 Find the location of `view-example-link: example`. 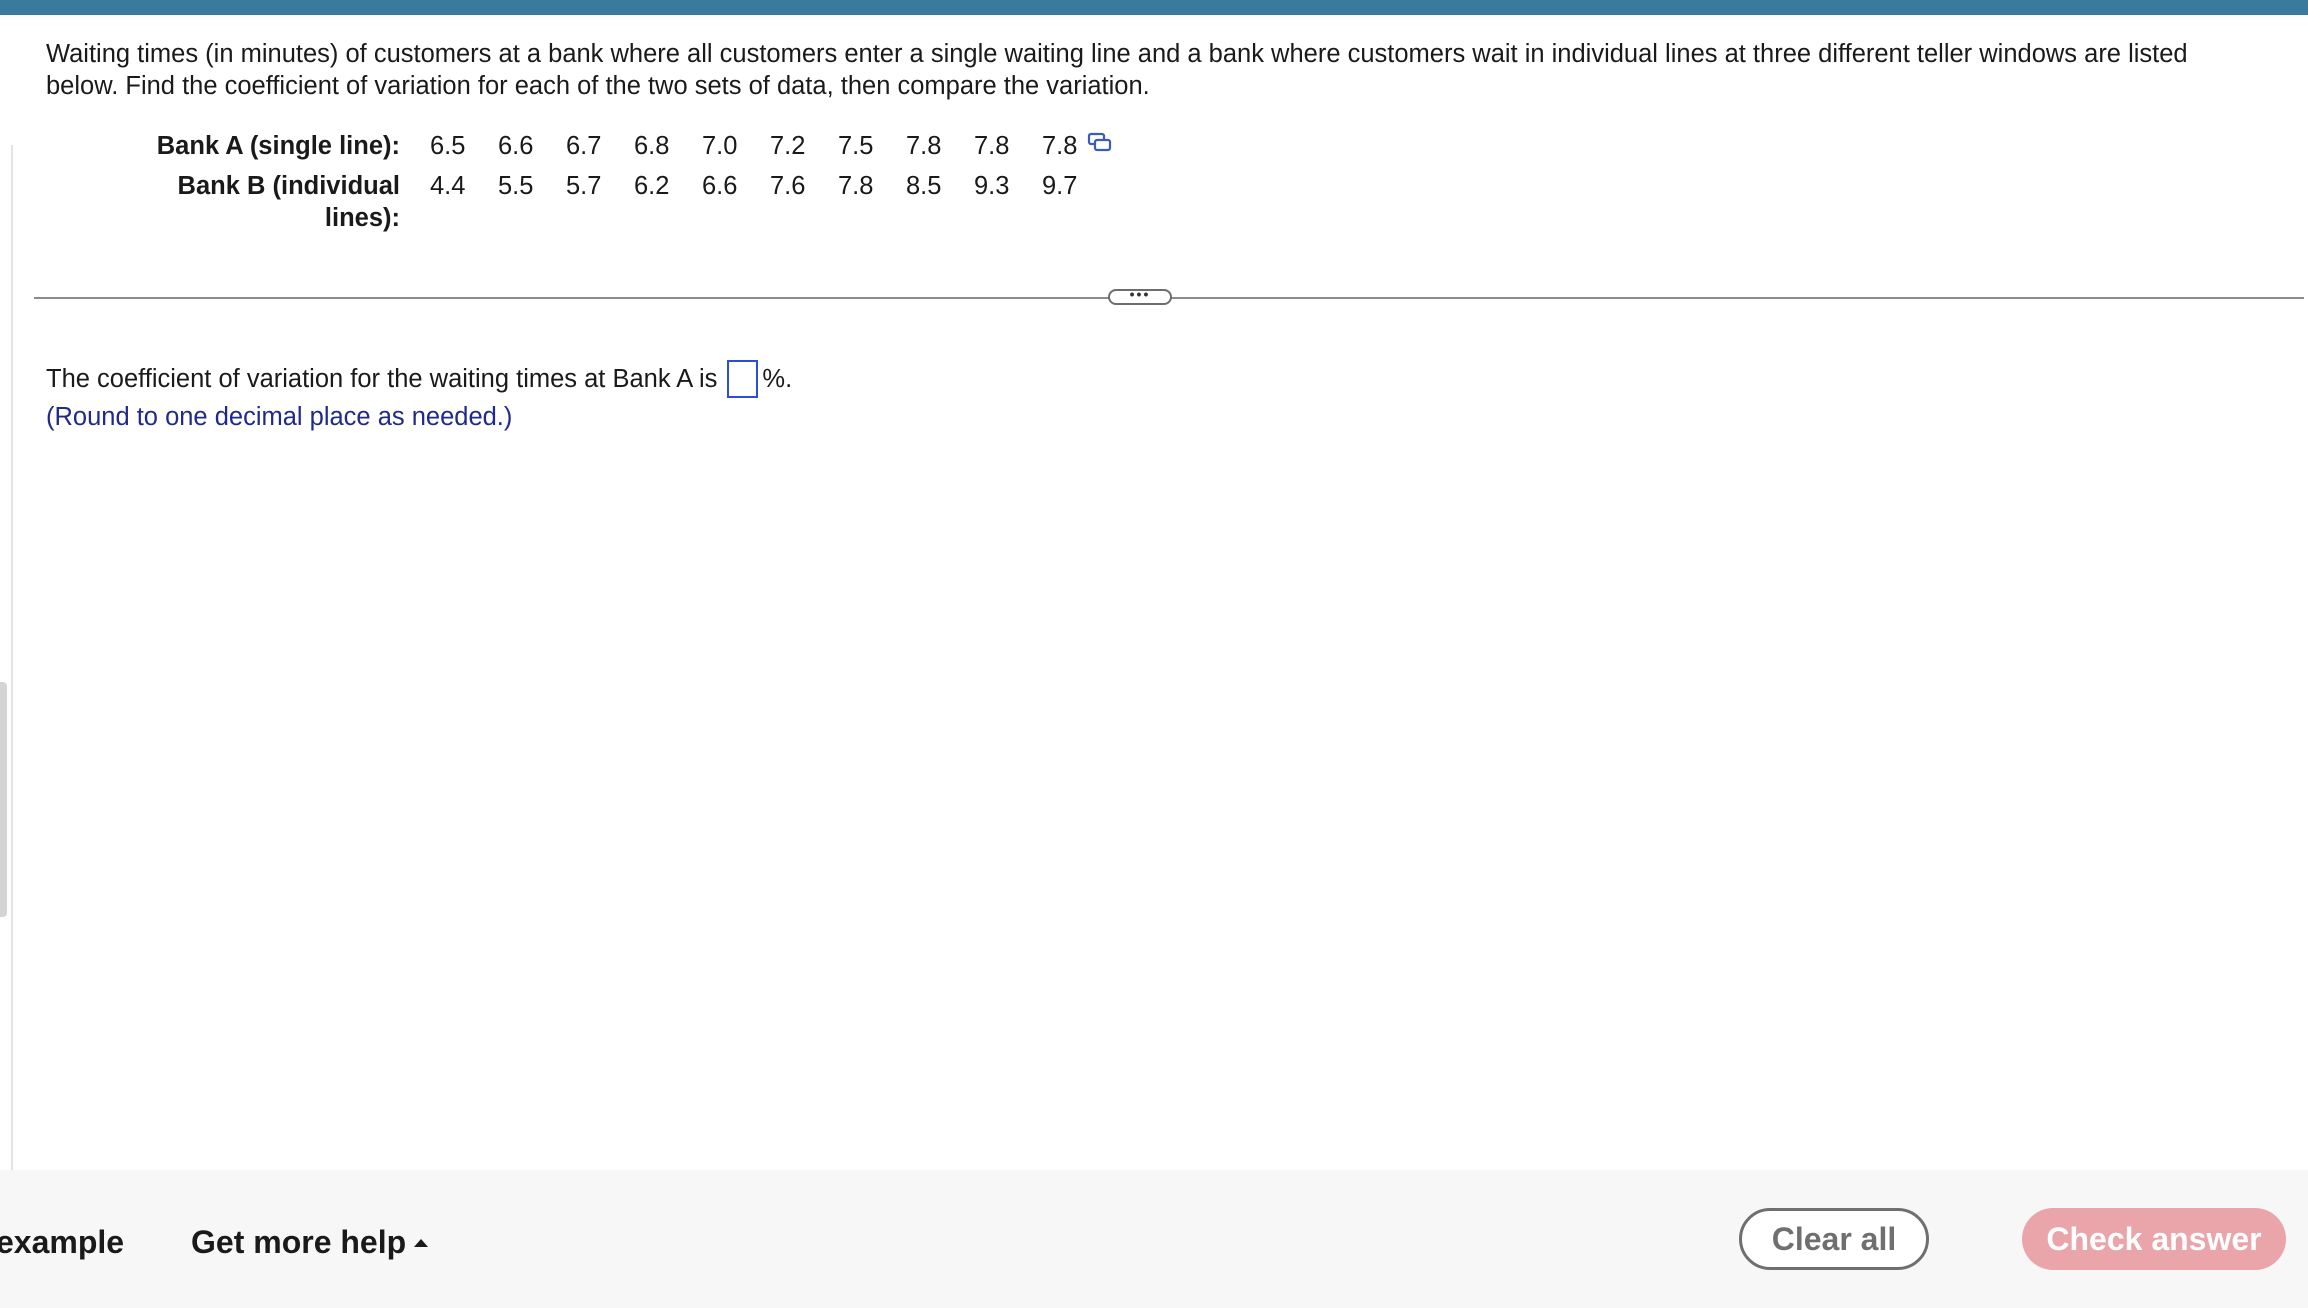

view-example-link: example is located at coordinates (62, 1242).